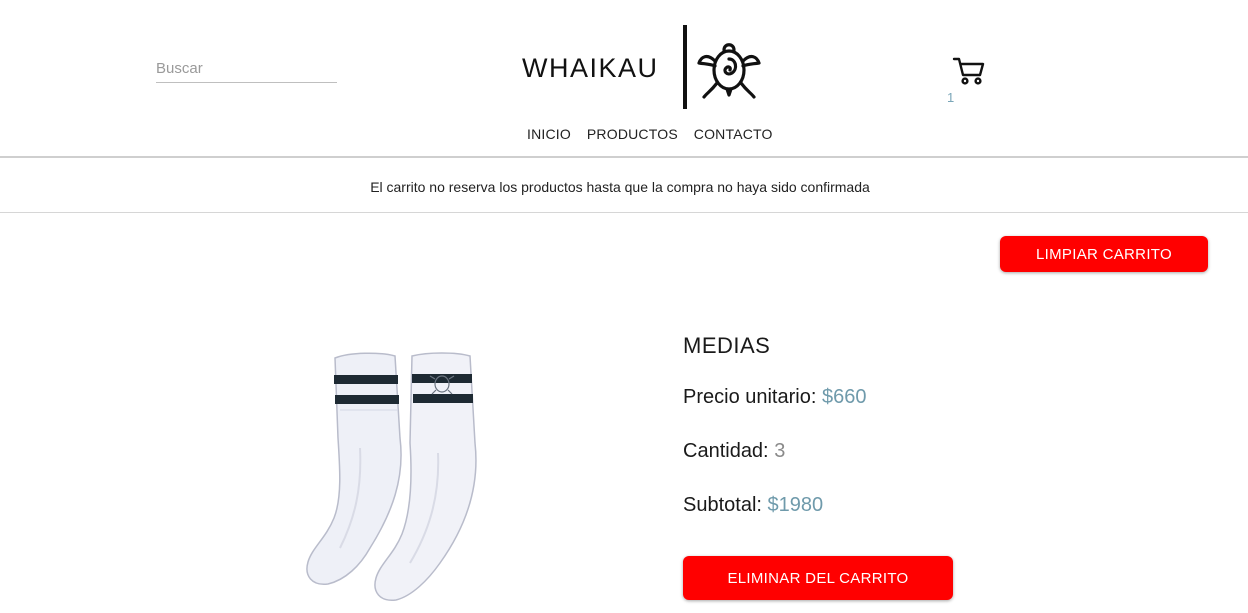 The height and width of the screenshot is (613, 1248). I want to click on remove-from-cart-button: ELIMINAR DEL CARRITO, so click(818, 578).